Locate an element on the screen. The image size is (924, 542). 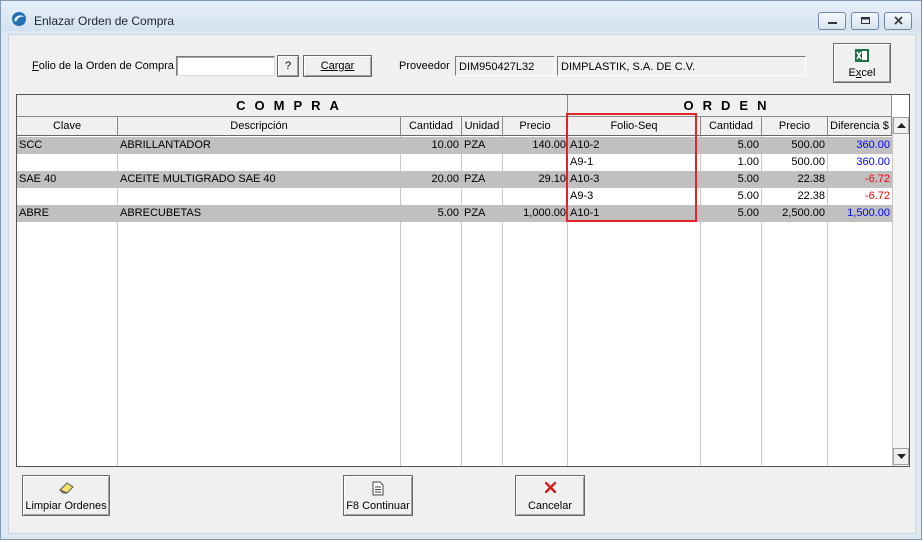
clear-orders-button: Limpiar Ordenes is located at coordinates (66, 495).